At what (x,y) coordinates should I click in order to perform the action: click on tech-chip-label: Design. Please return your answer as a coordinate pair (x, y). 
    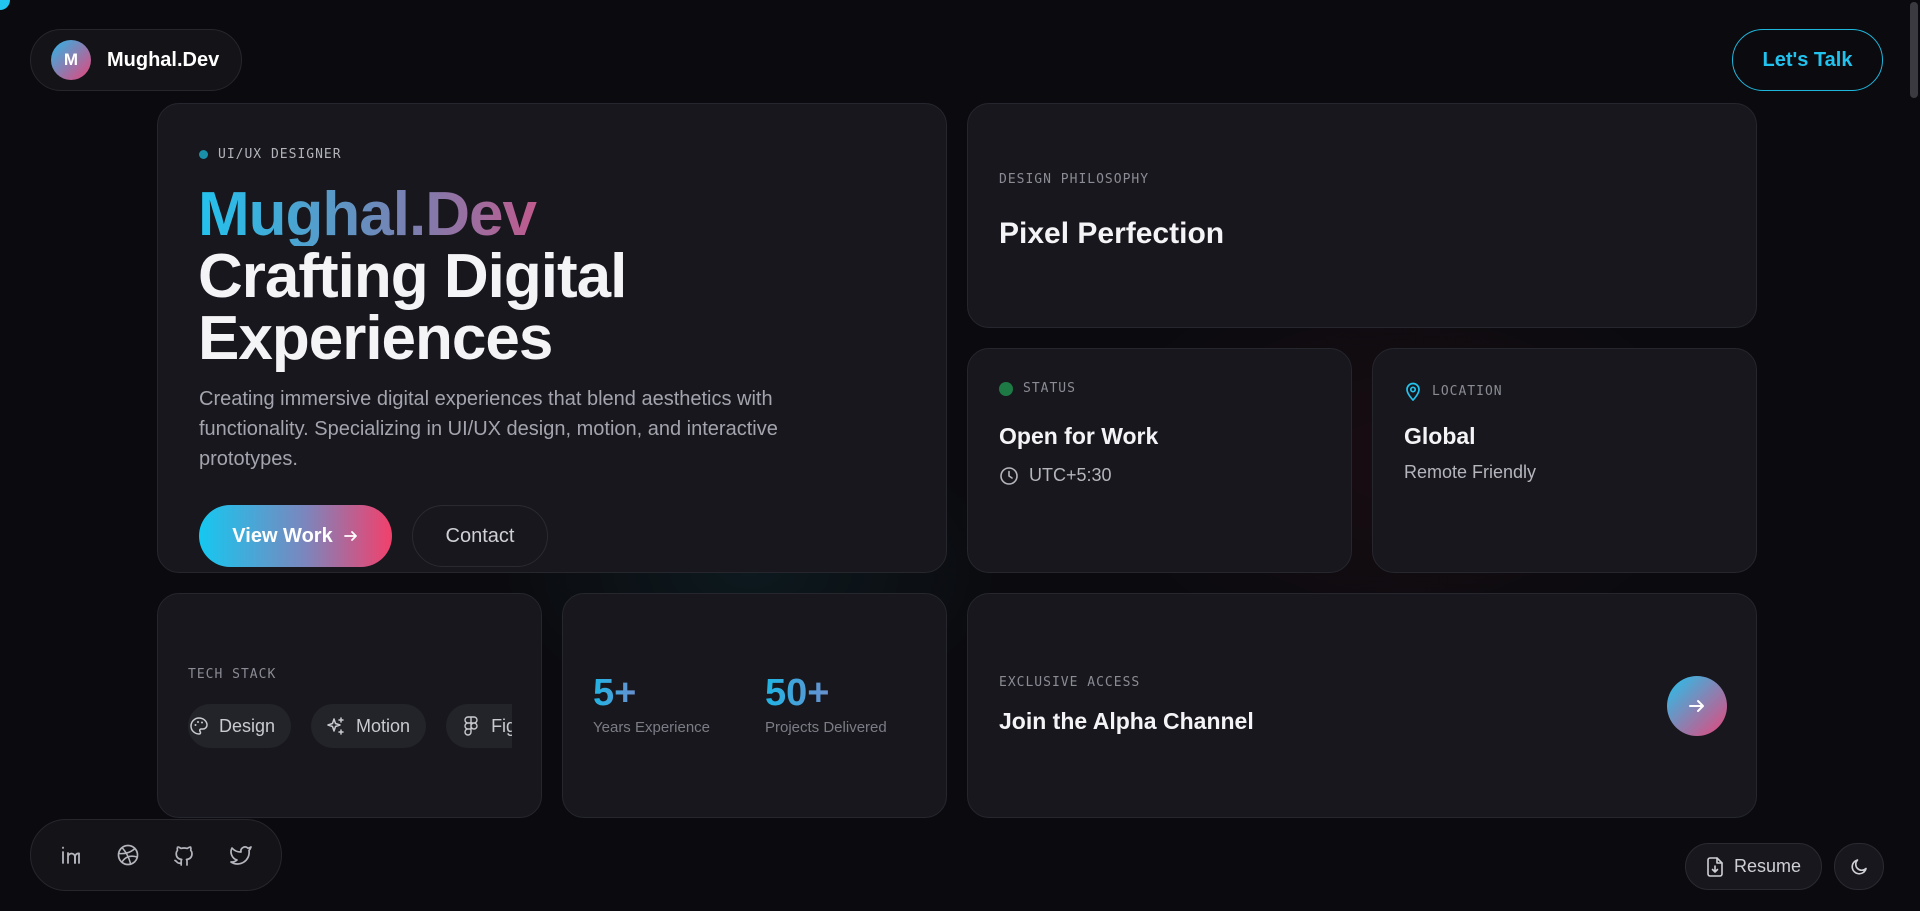
    Looking at the image, I should click on (247, 725).